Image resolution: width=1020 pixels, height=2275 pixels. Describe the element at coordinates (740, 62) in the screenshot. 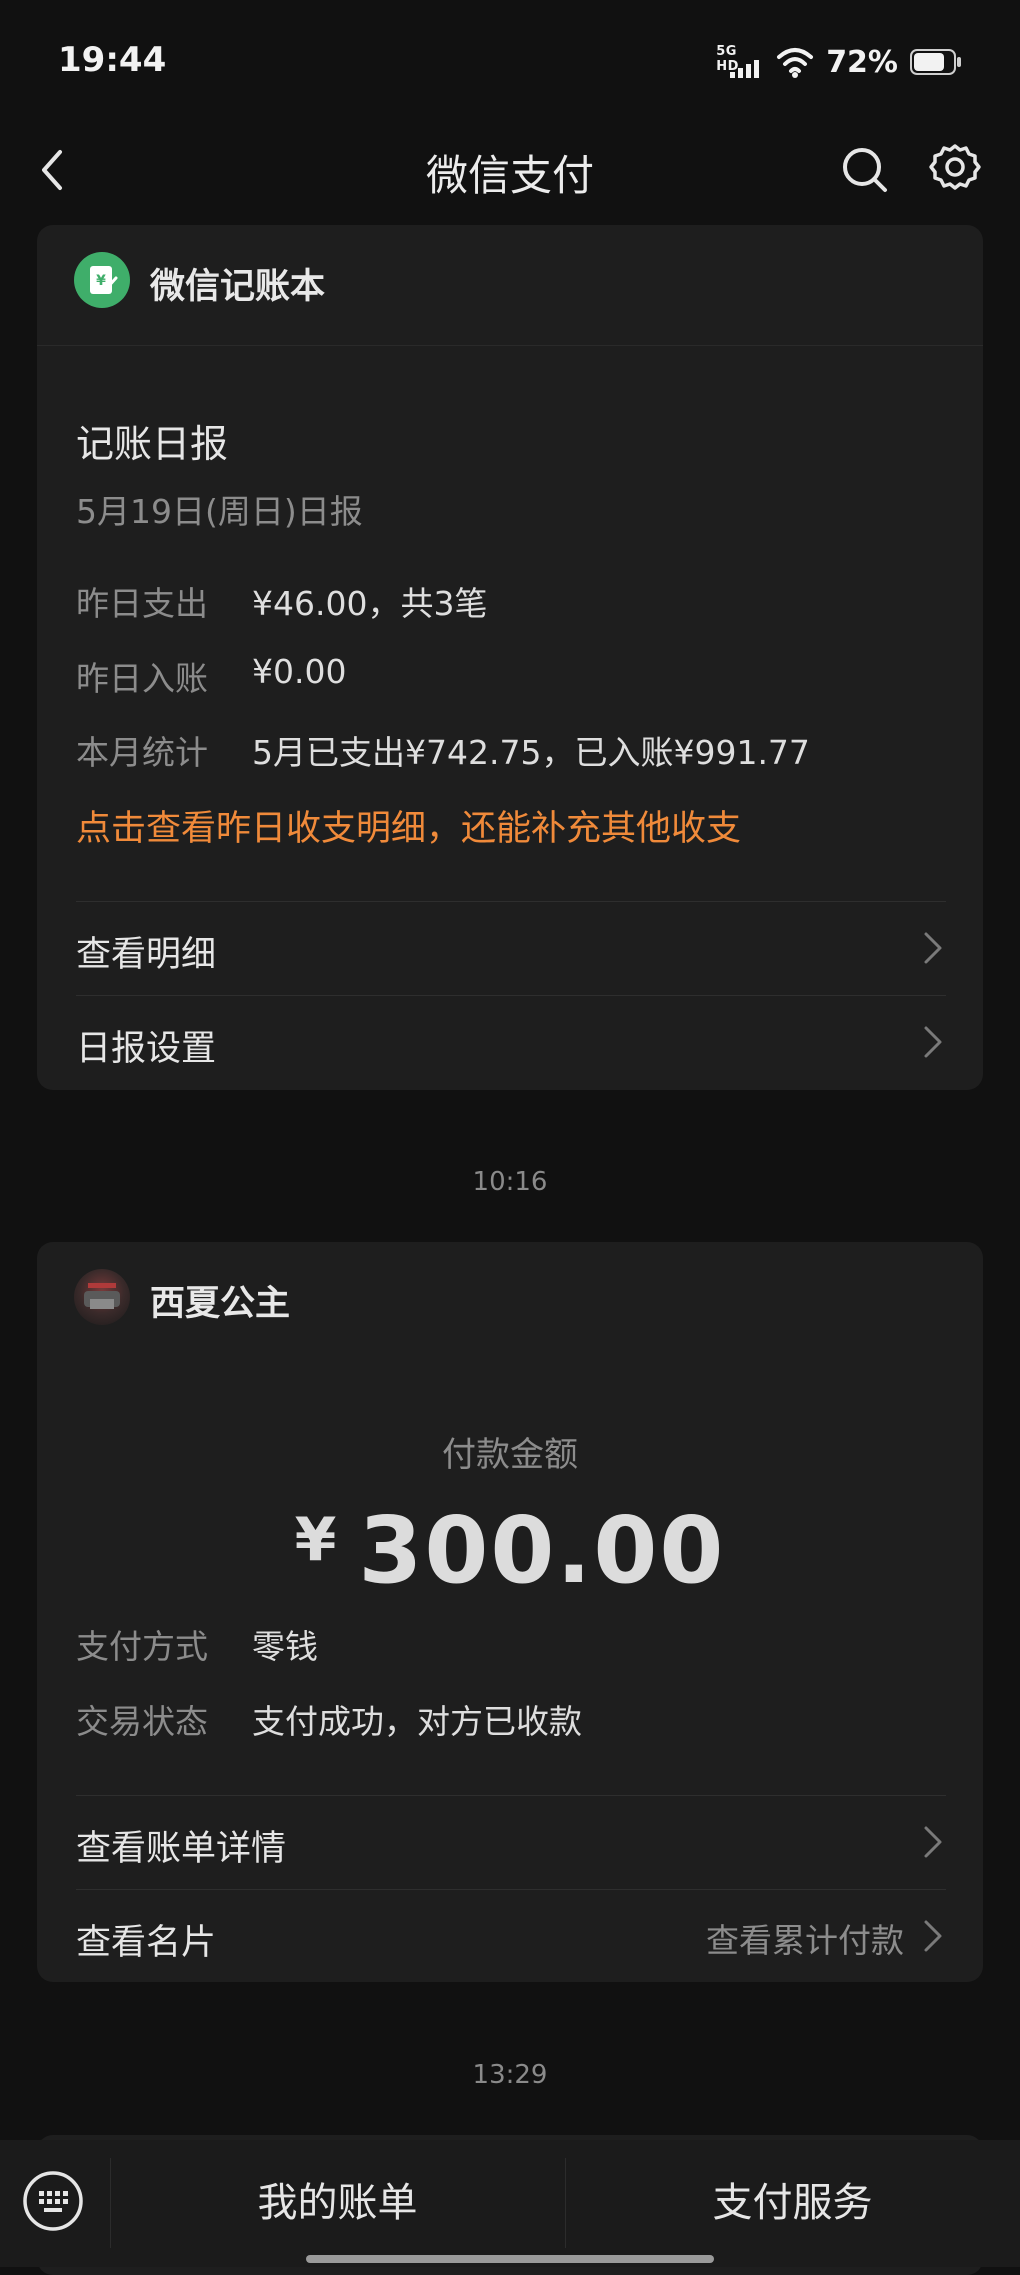

I see `signal-icon: 5G HD` at that location.